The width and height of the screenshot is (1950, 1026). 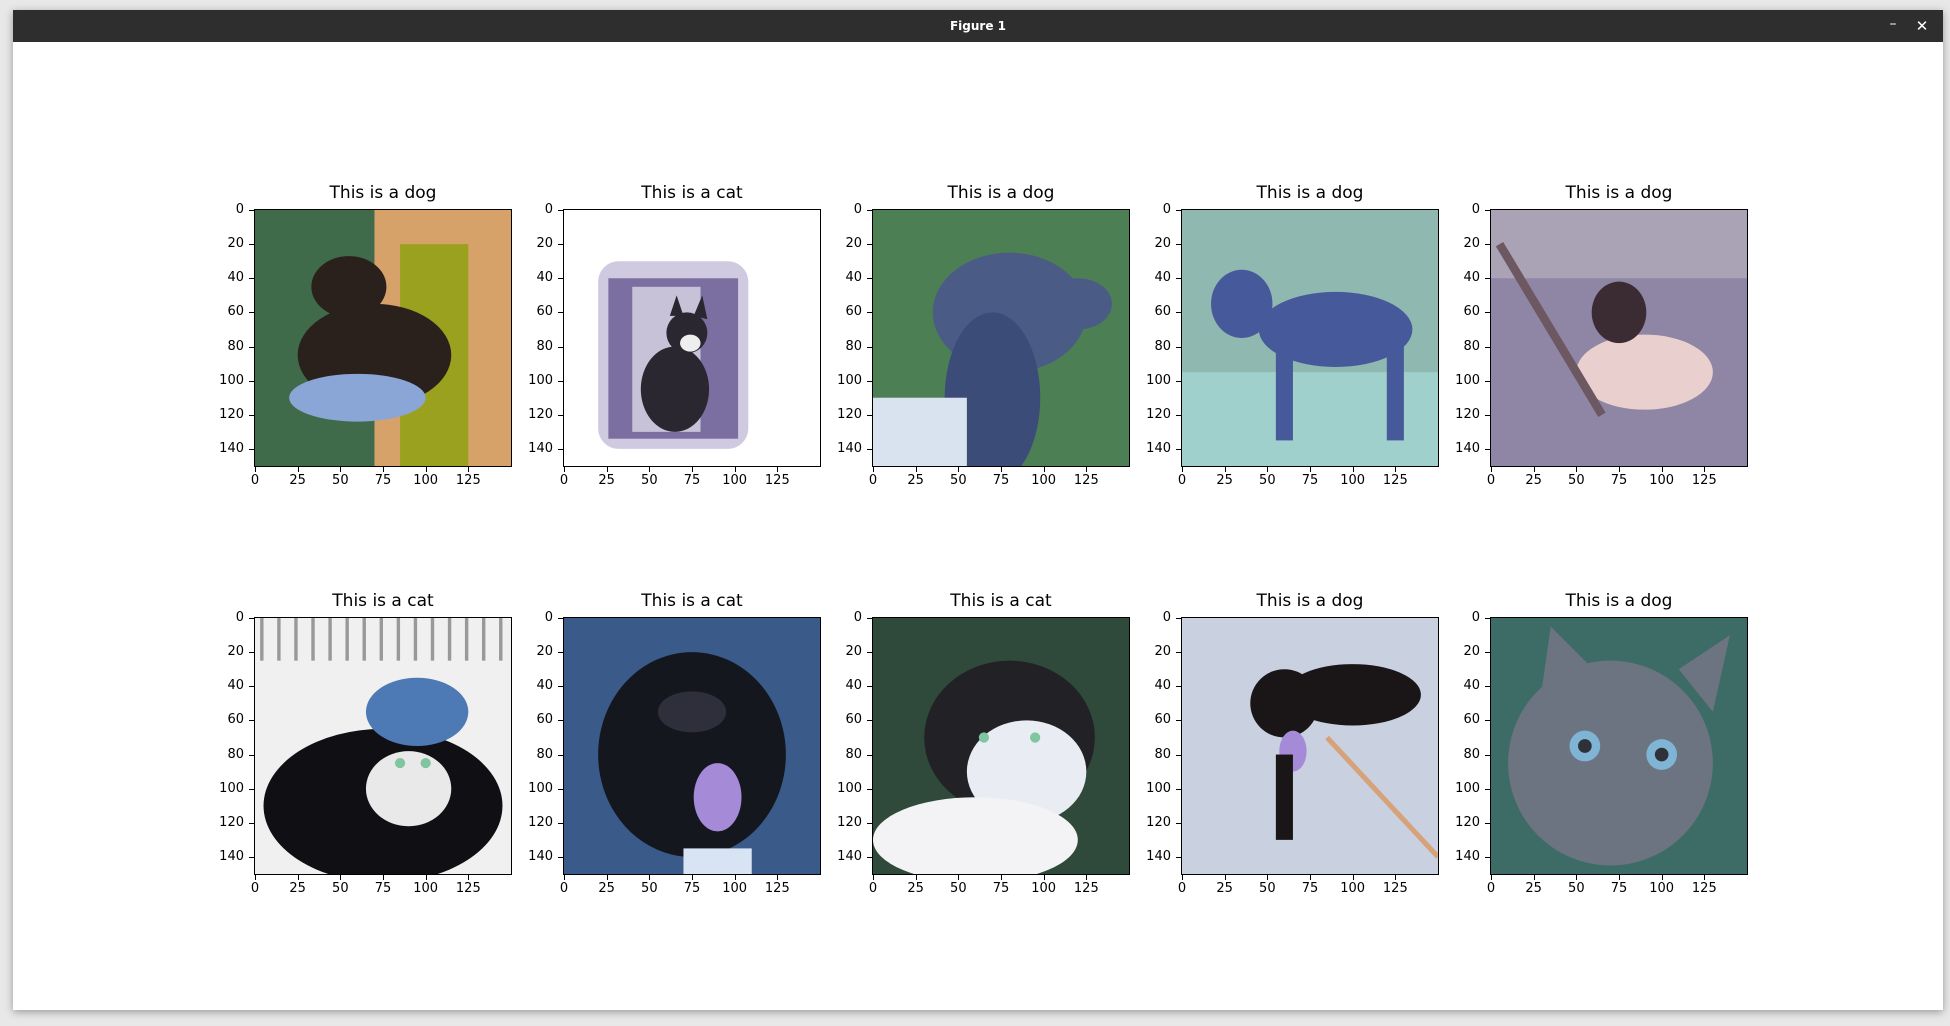 I want to click on subplot-title: This is a cat, so click(x=1001, y=601).